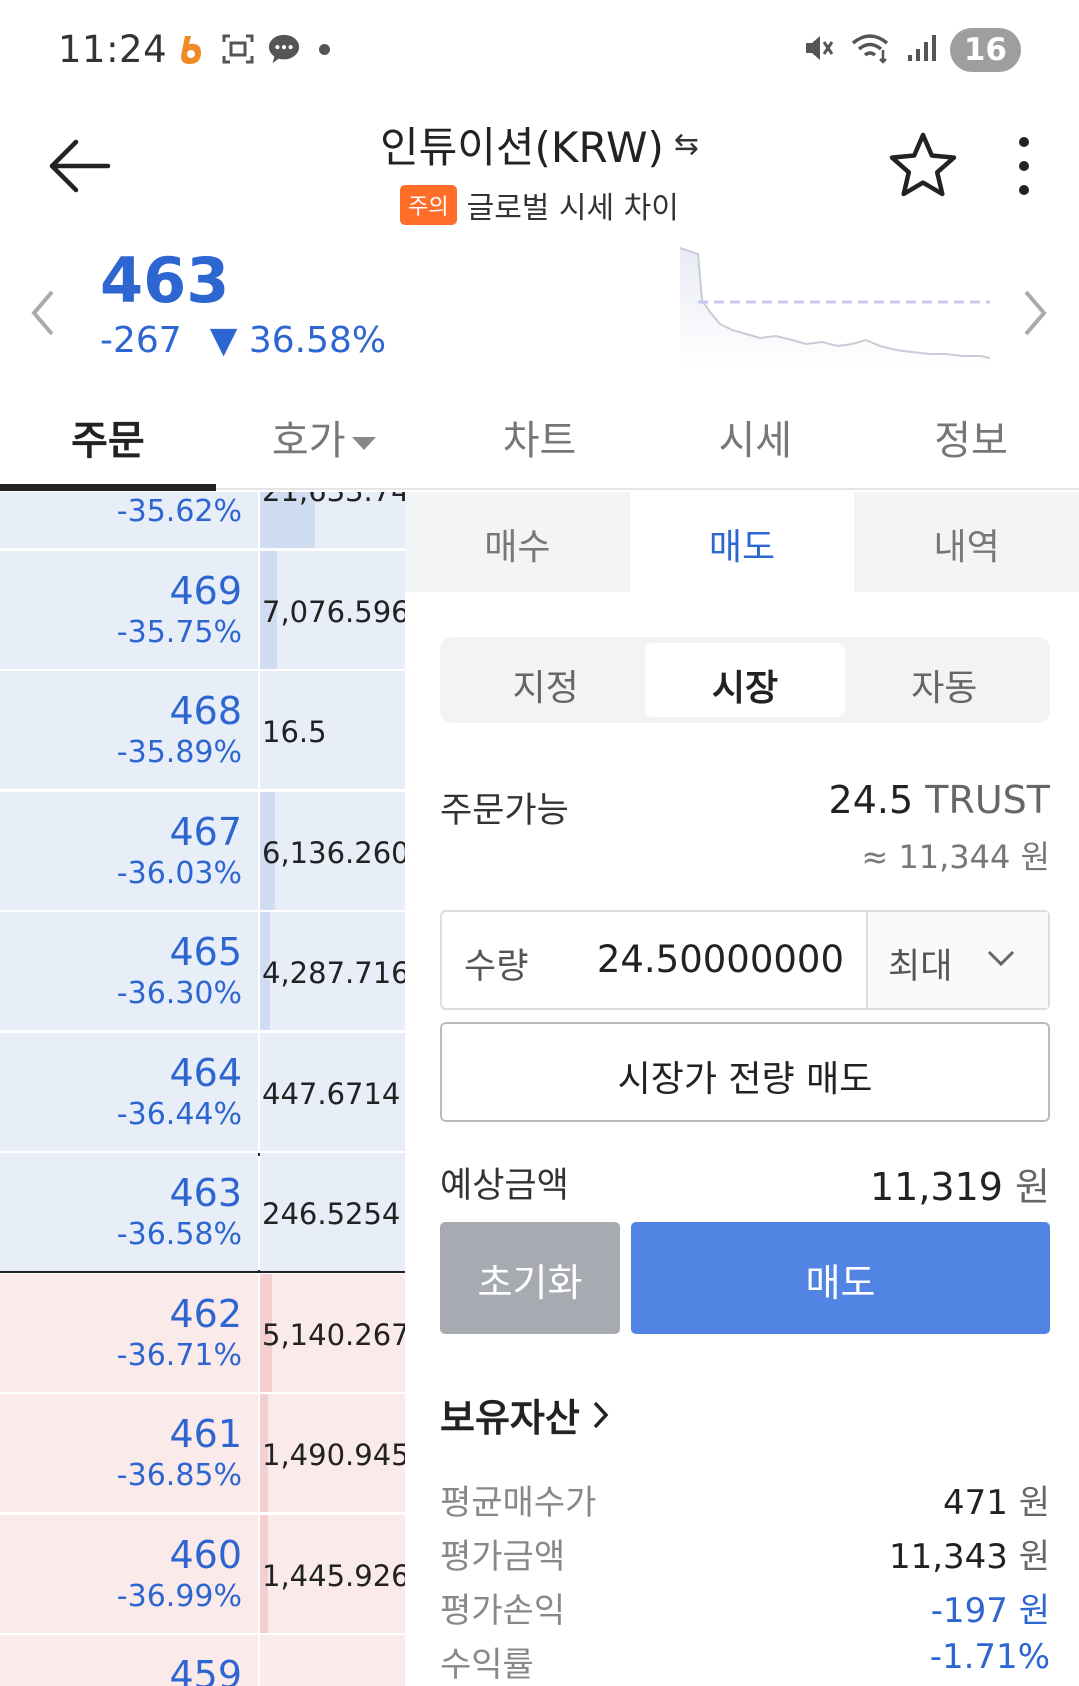  Describe the element at coordinates (530, 1278) in the screenshot. I see `reset-button: 초기화` at that location.